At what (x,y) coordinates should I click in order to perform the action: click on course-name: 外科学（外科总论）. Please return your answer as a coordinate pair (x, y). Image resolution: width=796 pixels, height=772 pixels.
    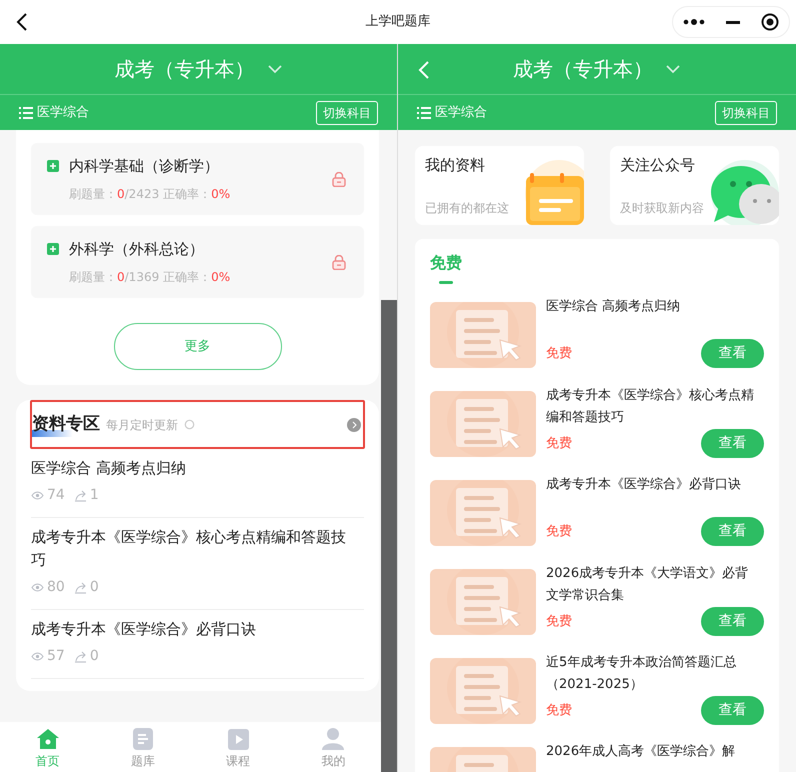
    Looking at the image, I should click on (136, 249).